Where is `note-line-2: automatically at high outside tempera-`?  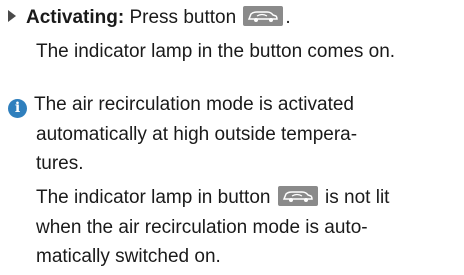
note-line-2: automatically at high outside tempera- is located at coordinates (197, 134).